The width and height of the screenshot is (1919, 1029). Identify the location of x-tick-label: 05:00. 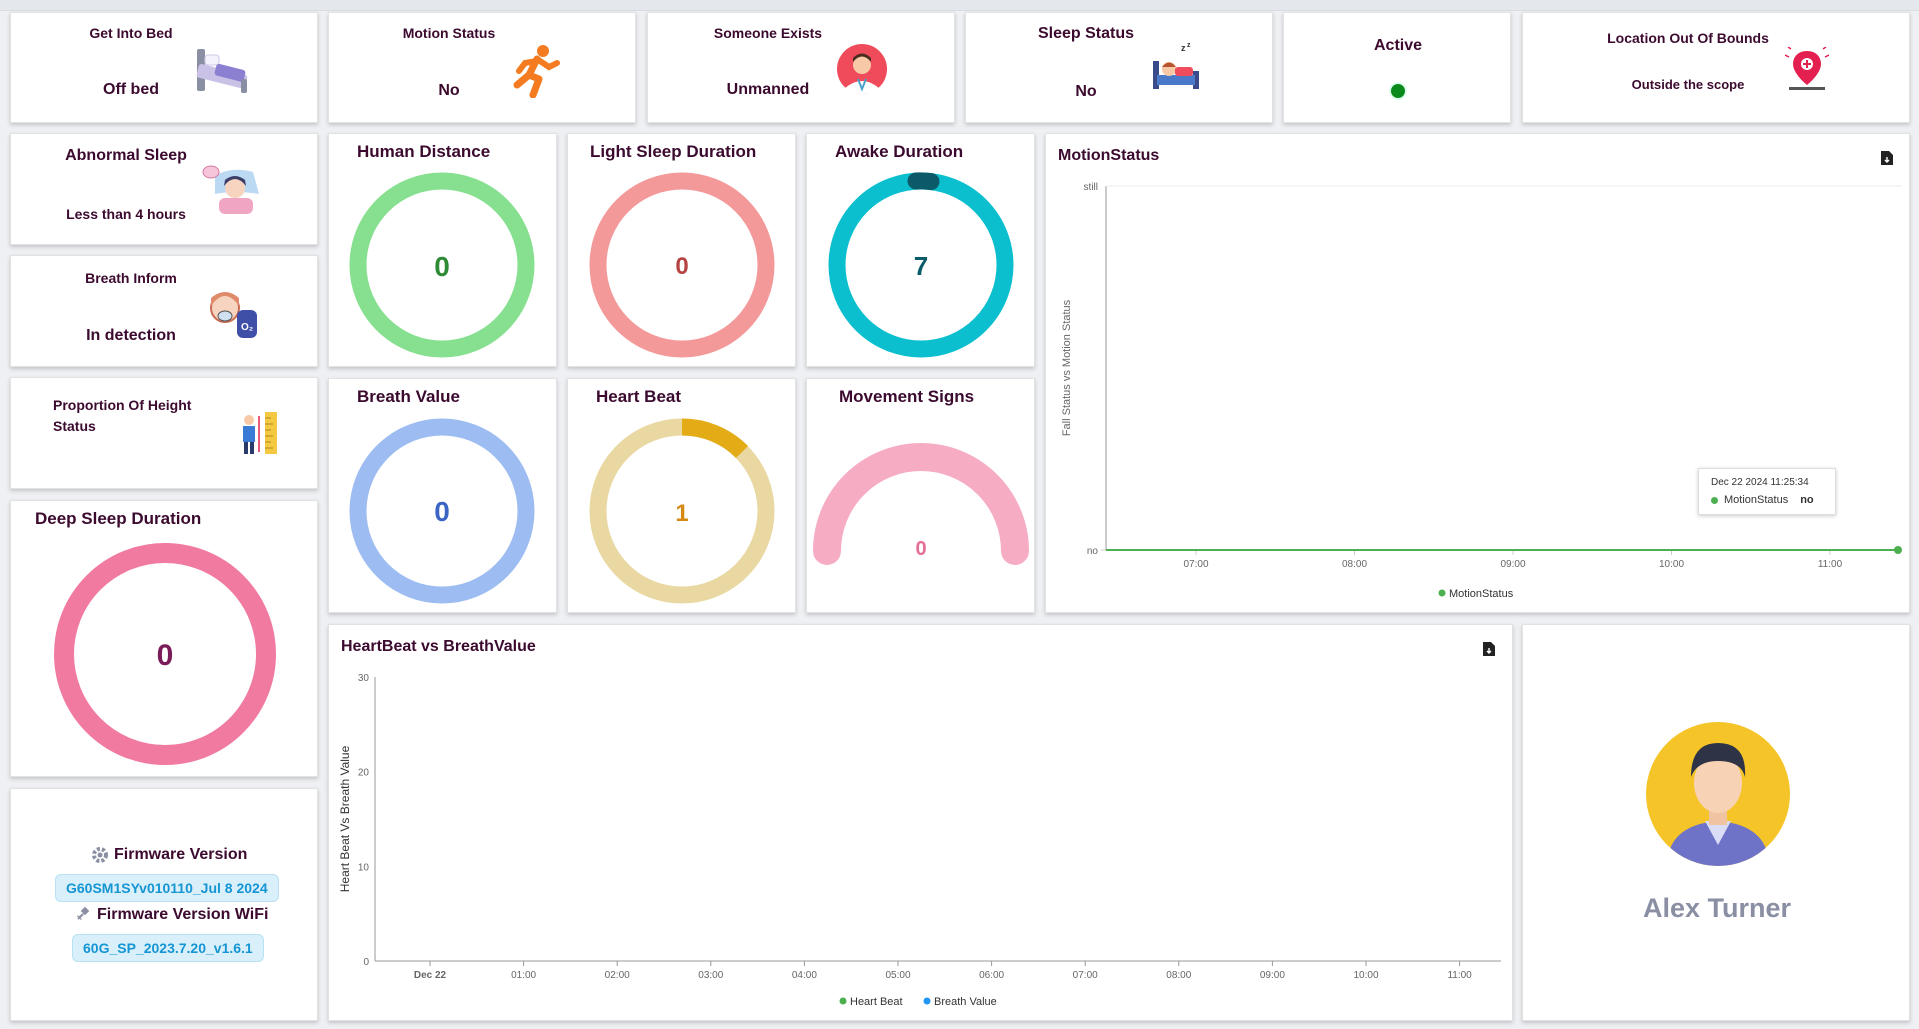
(897, 975).